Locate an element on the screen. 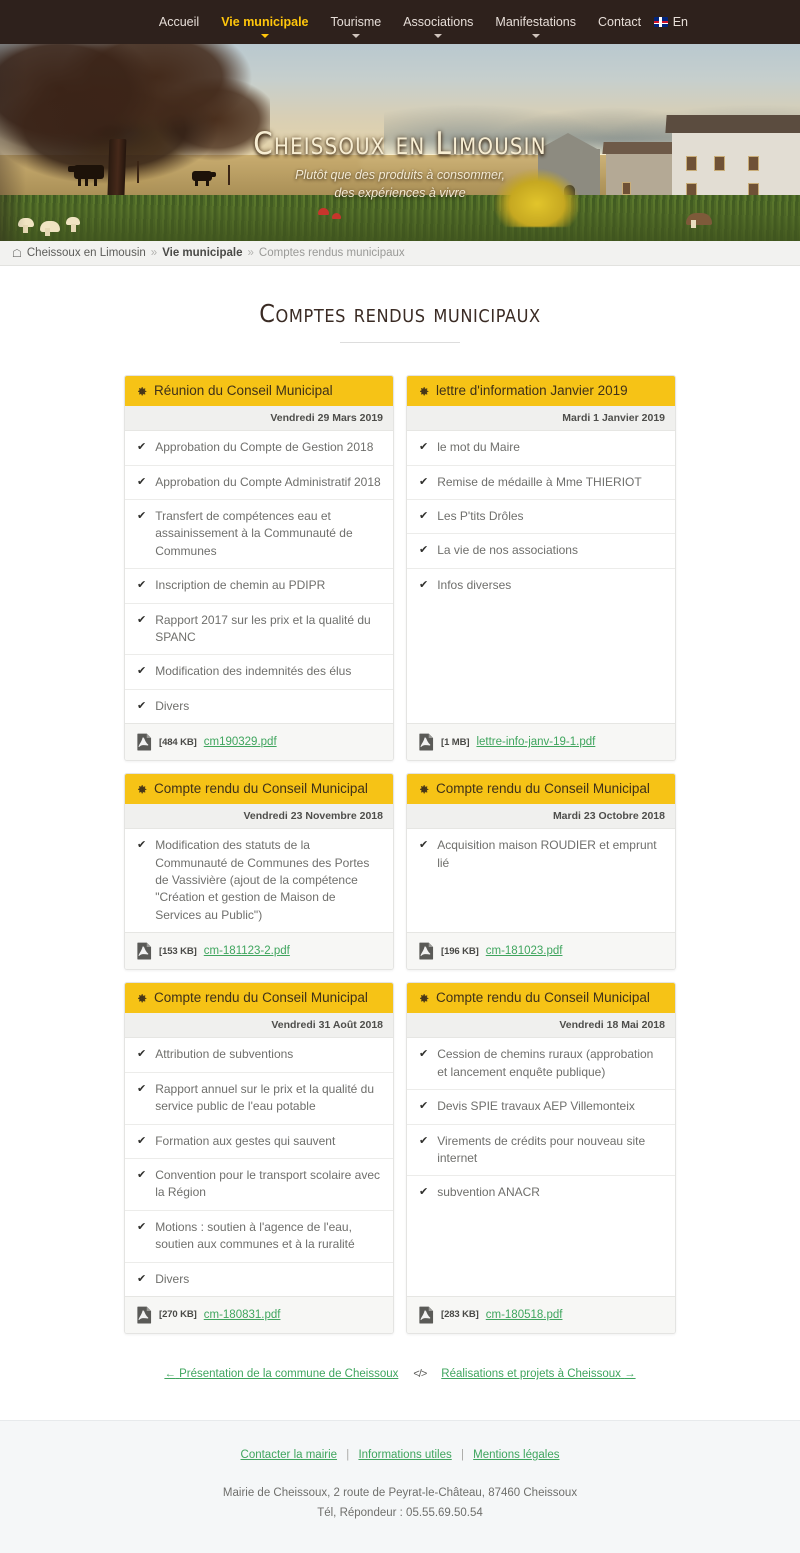  breadcrumb-item-vie-municipale: Vie municipale is located at coordinates (202, 253).